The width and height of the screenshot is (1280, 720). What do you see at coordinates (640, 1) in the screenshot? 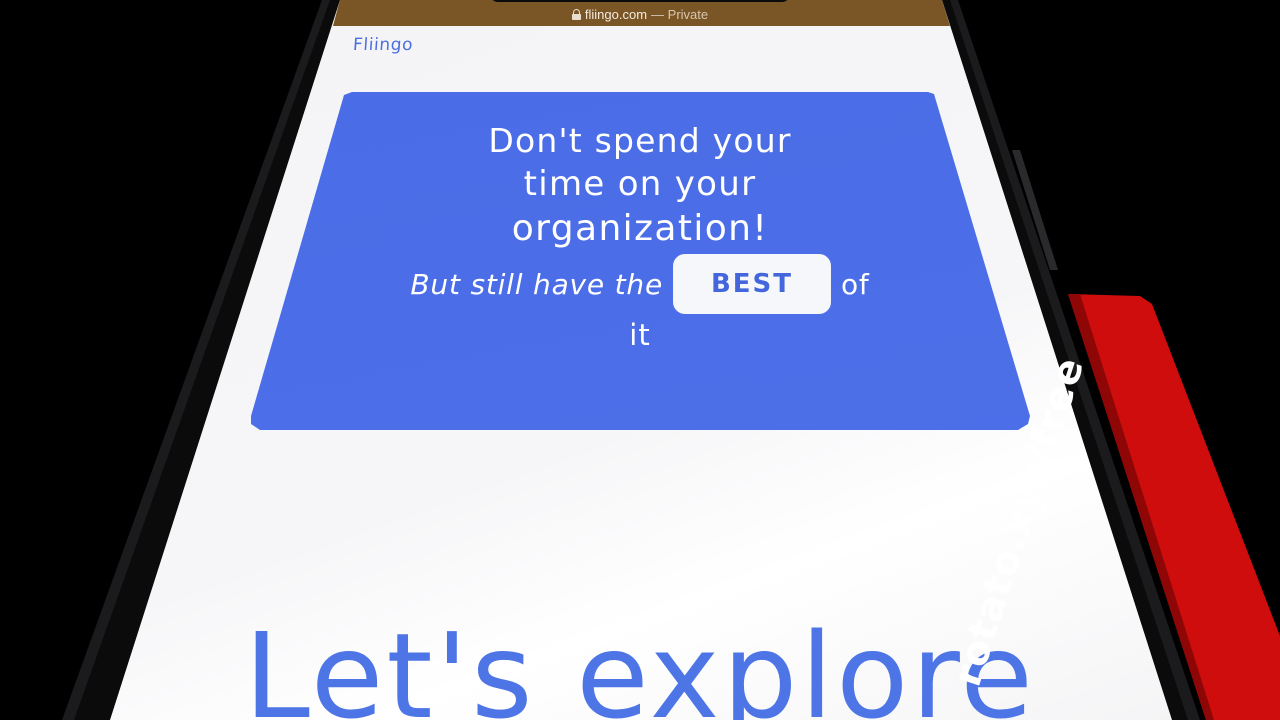
I see `phone-notch` at bounding box center [640, 1].